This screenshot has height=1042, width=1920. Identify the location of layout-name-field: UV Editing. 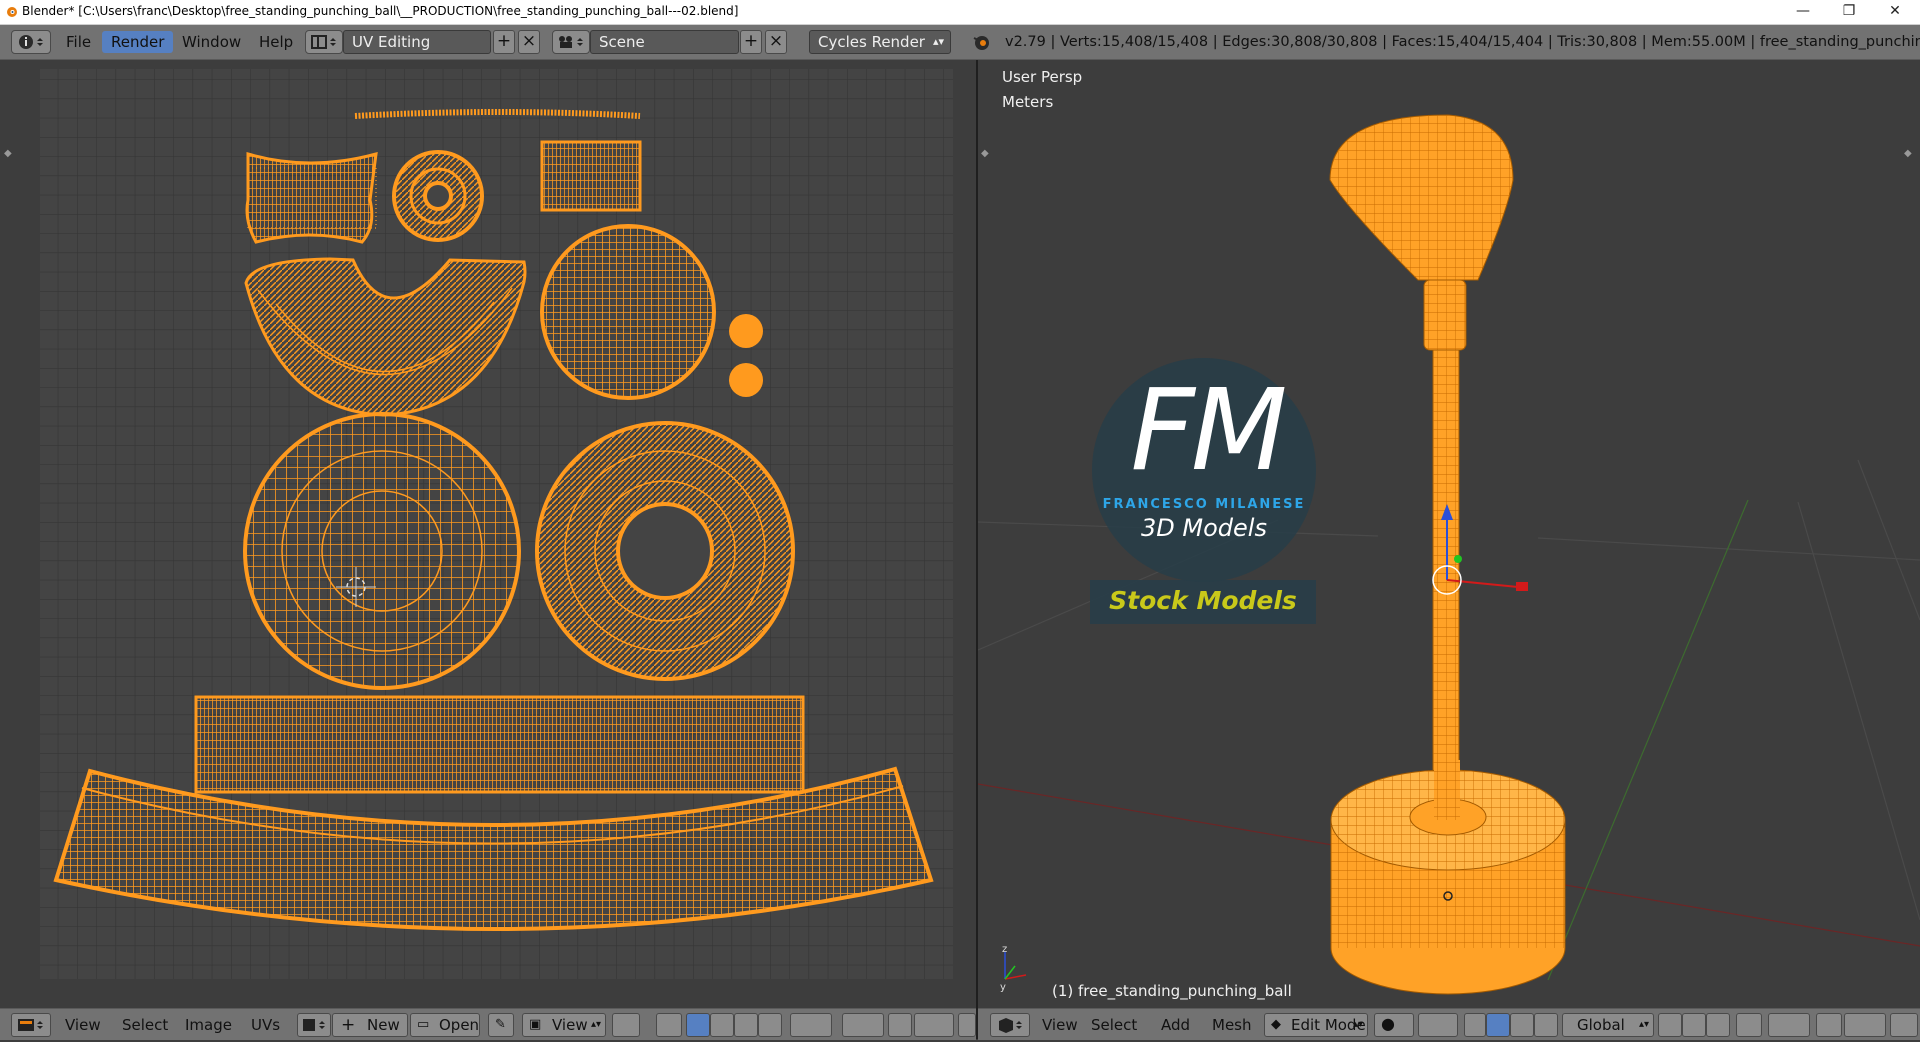
(417, 42).